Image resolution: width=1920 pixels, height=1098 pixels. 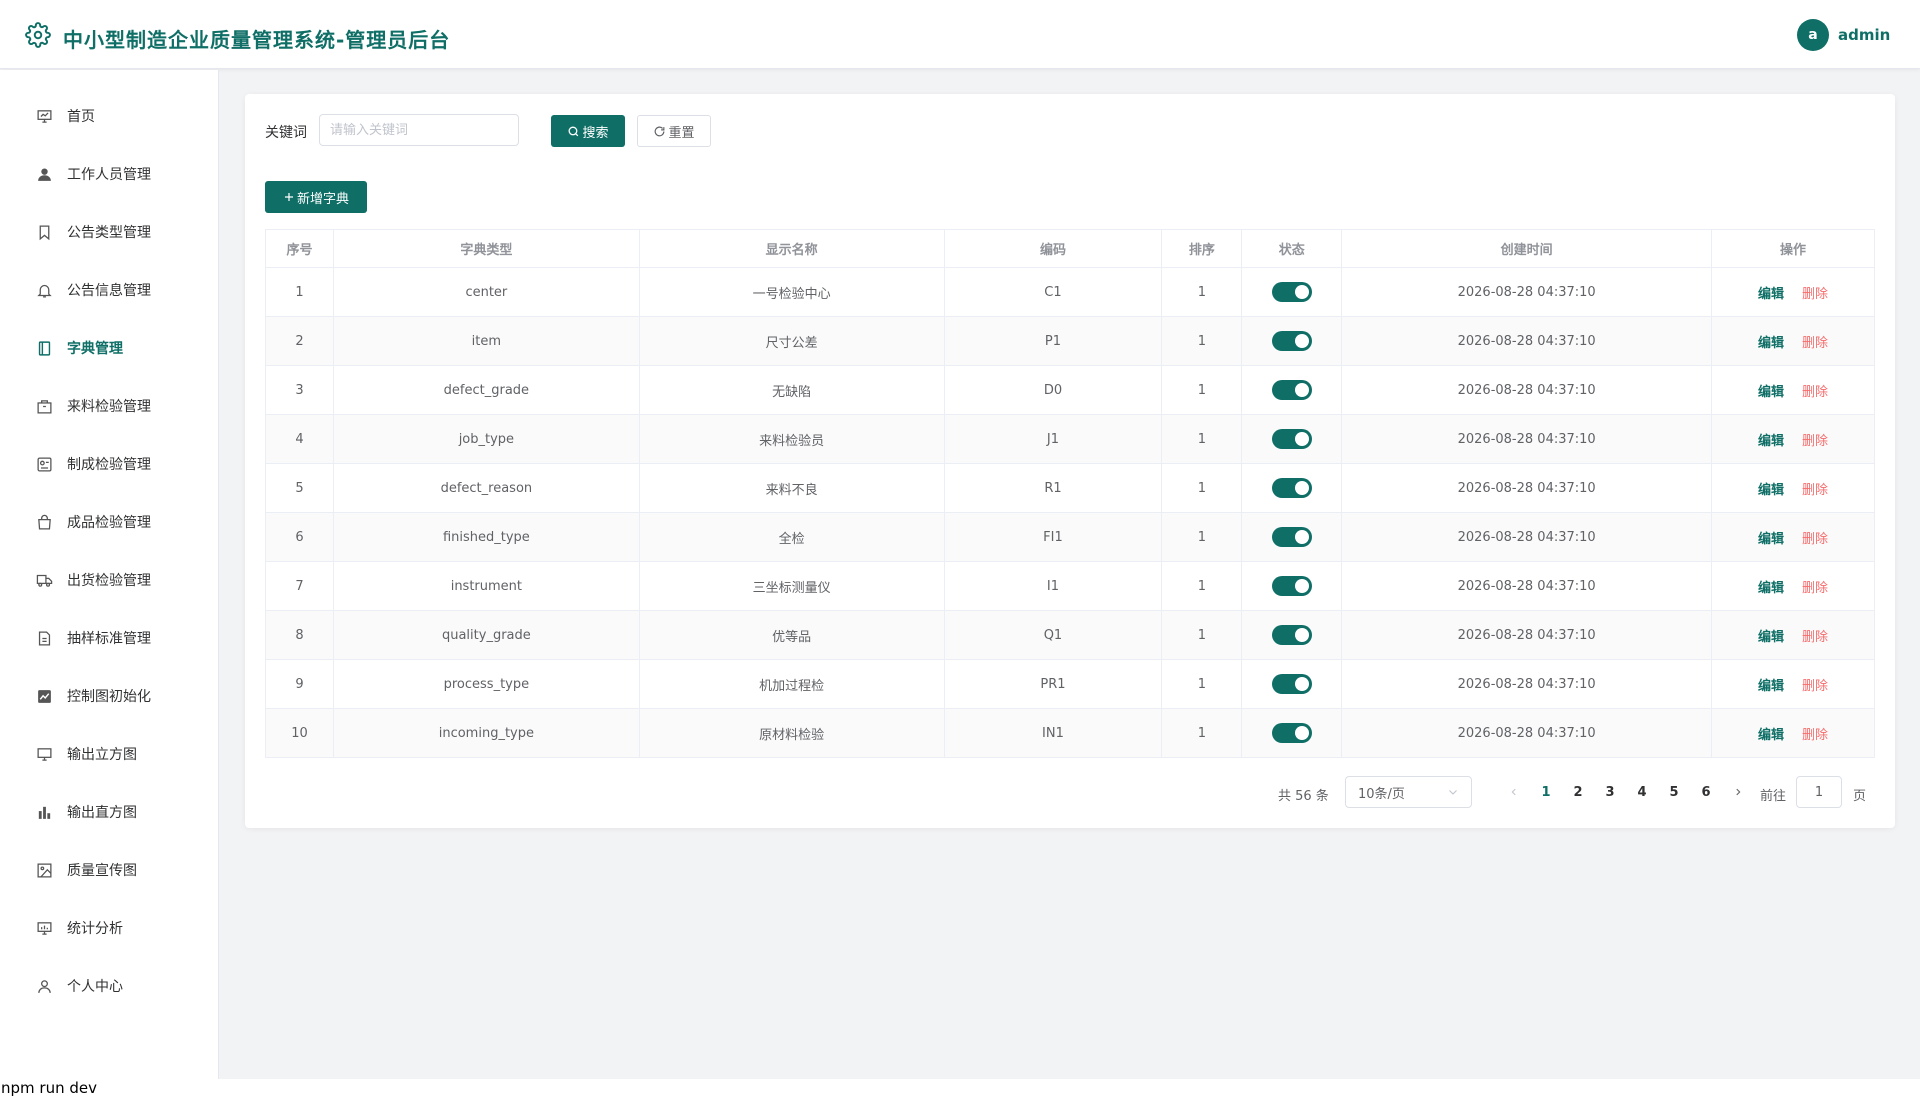 What do you see at coordinates (1408, 792) in the screenshot?
I see `page-size-select: 10条/页` at bounding box center [1408, 792].